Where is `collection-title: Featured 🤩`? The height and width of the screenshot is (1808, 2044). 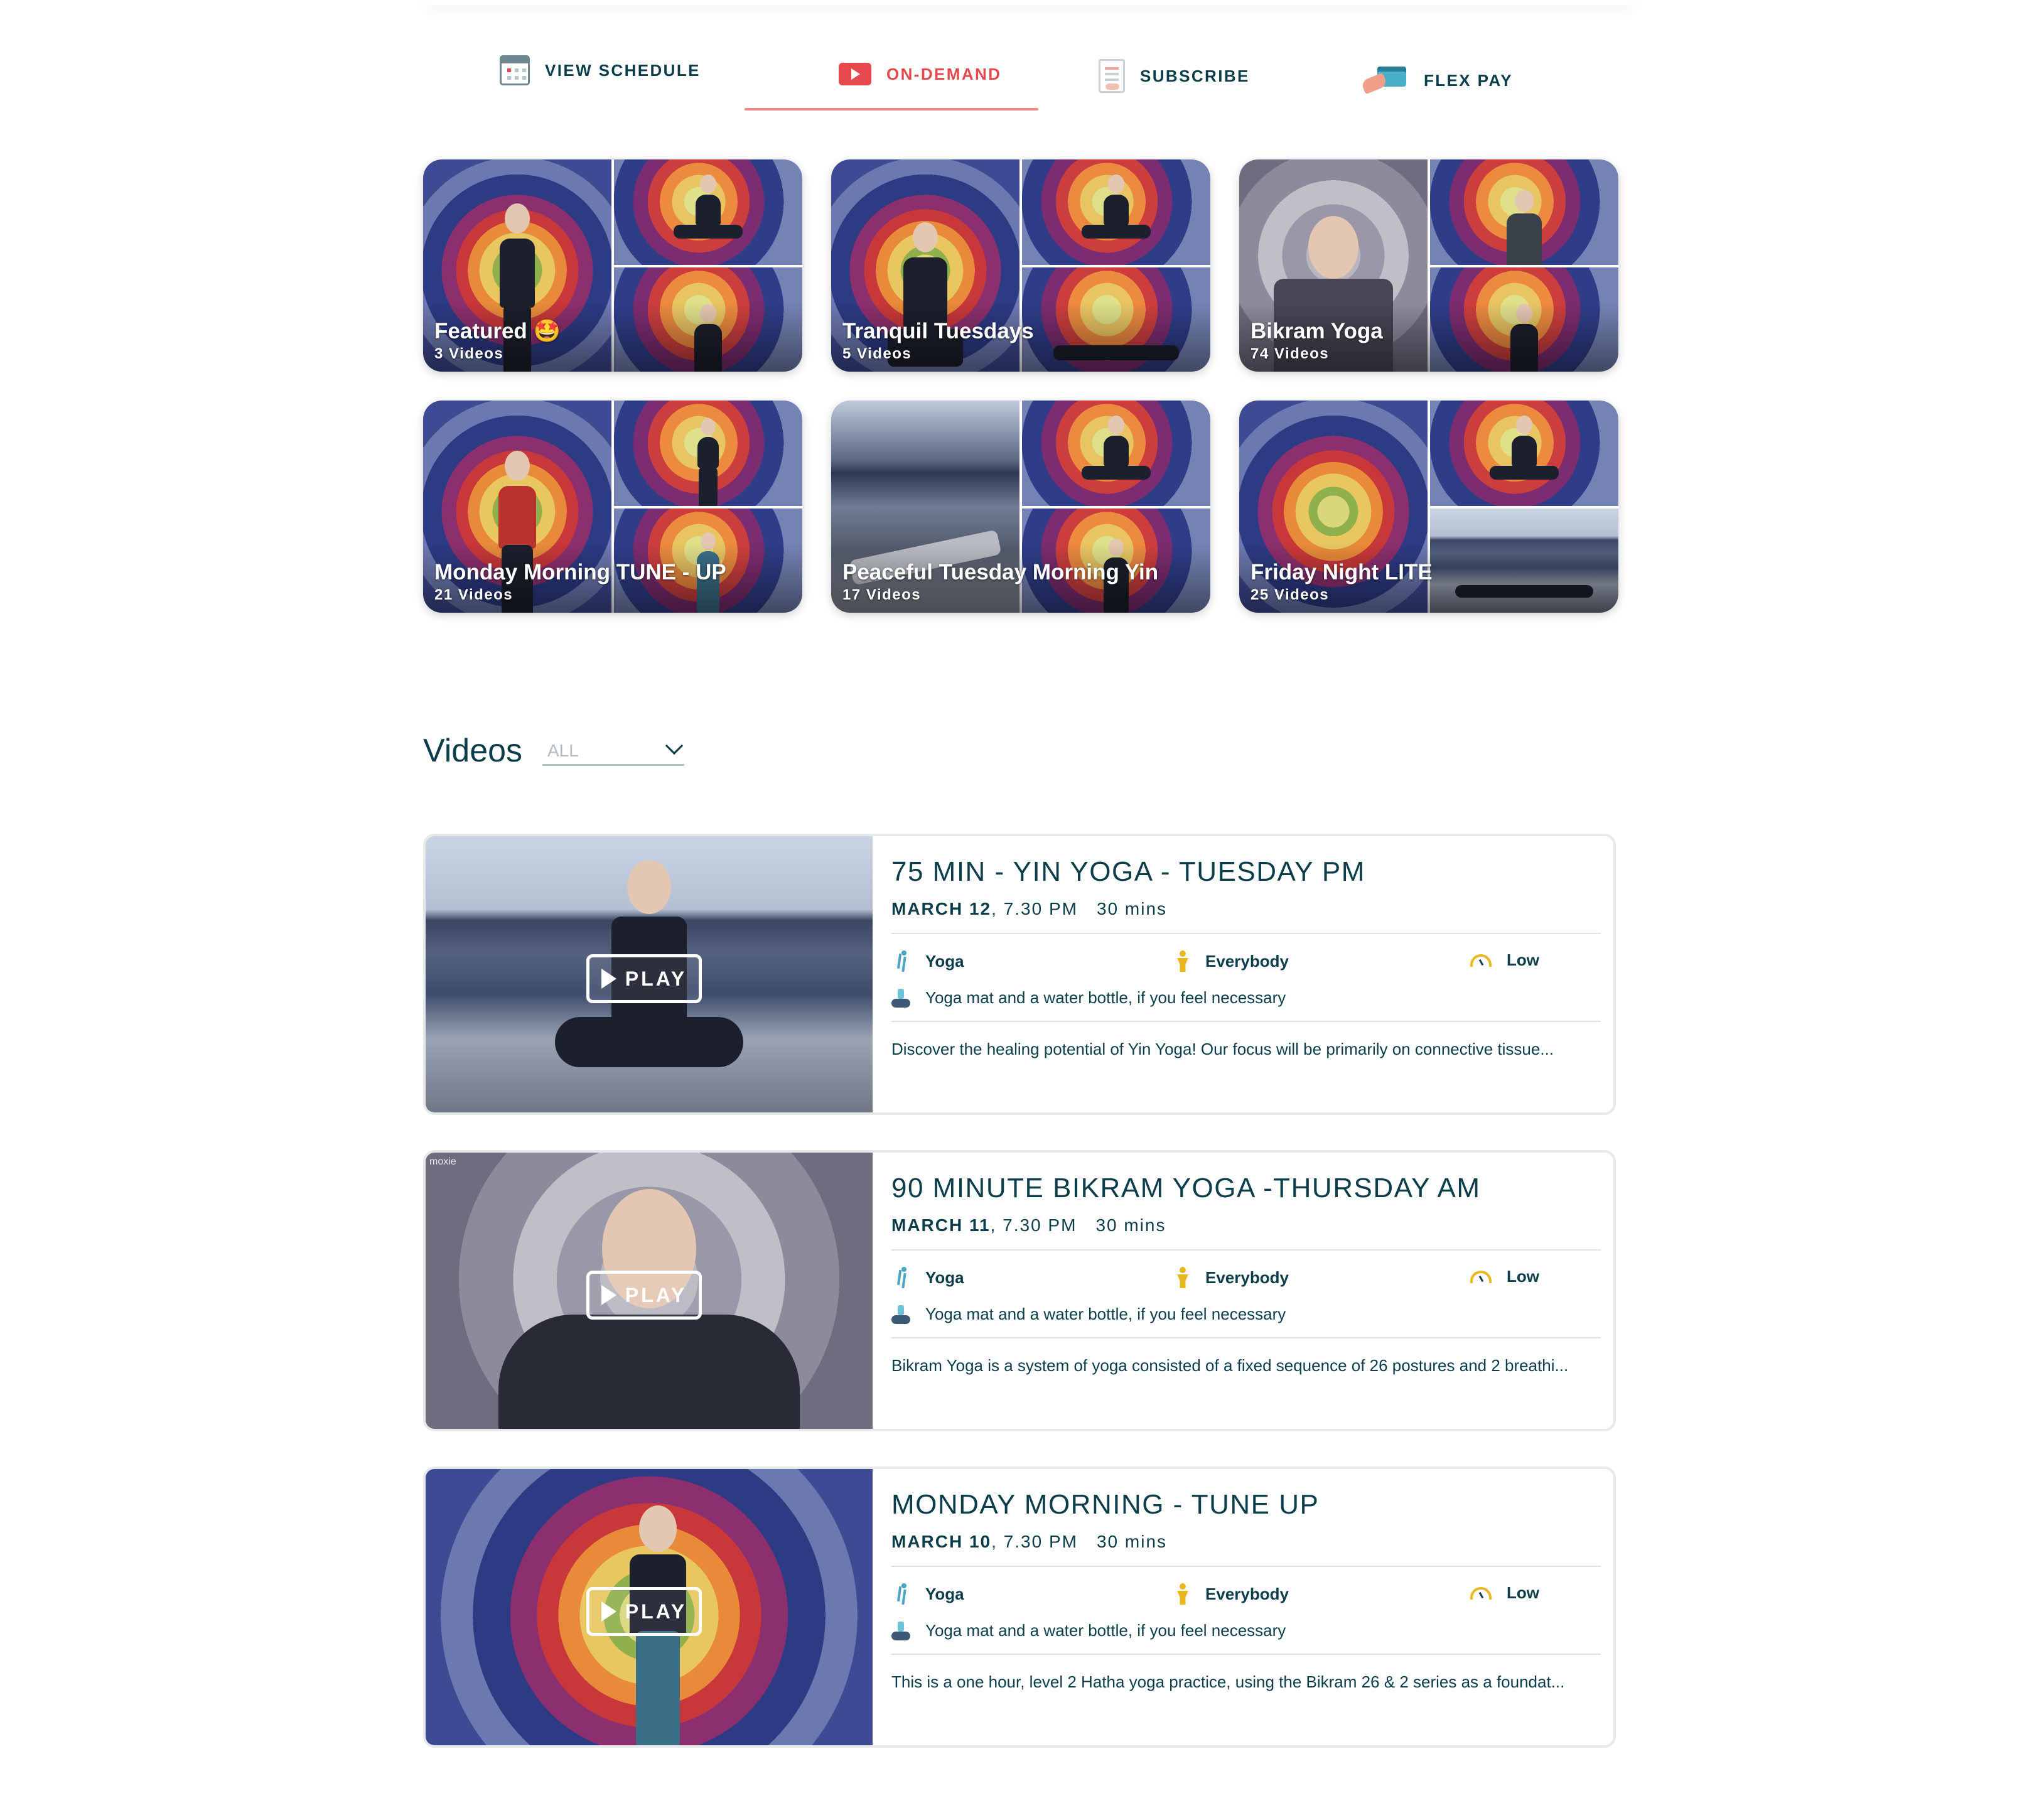
collection-title: Featured 🤩 is located at coordinates (497, 331).